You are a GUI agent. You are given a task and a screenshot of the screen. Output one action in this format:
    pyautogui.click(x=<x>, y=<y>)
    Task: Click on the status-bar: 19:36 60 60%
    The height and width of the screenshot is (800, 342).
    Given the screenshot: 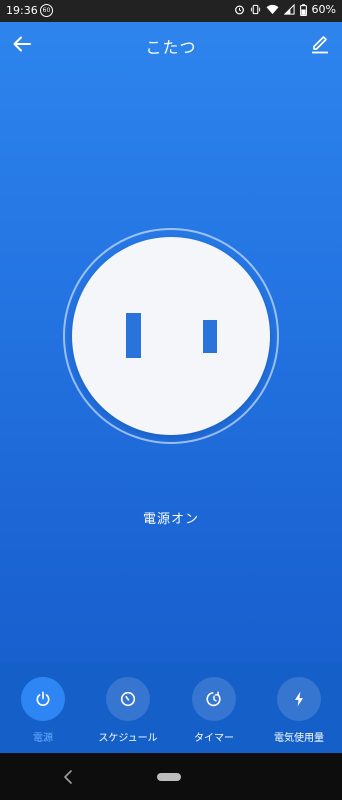 What is the action you would take?
    pyautogui.click(x=171, y=11)
    